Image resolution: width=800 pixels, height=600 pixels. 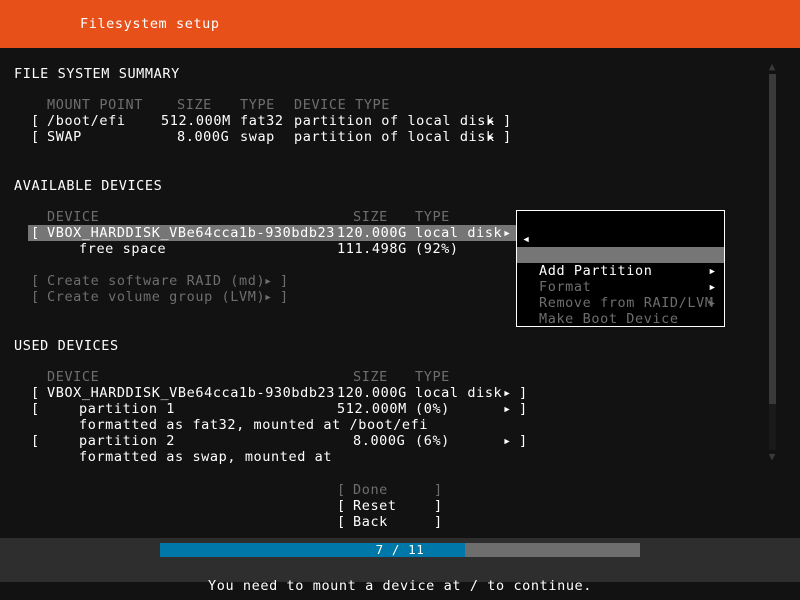 What do you see at coordinates (400, 24) in the screenshot?
I see `header-bar: Filesystem setup` at bounding box center [400, 24].